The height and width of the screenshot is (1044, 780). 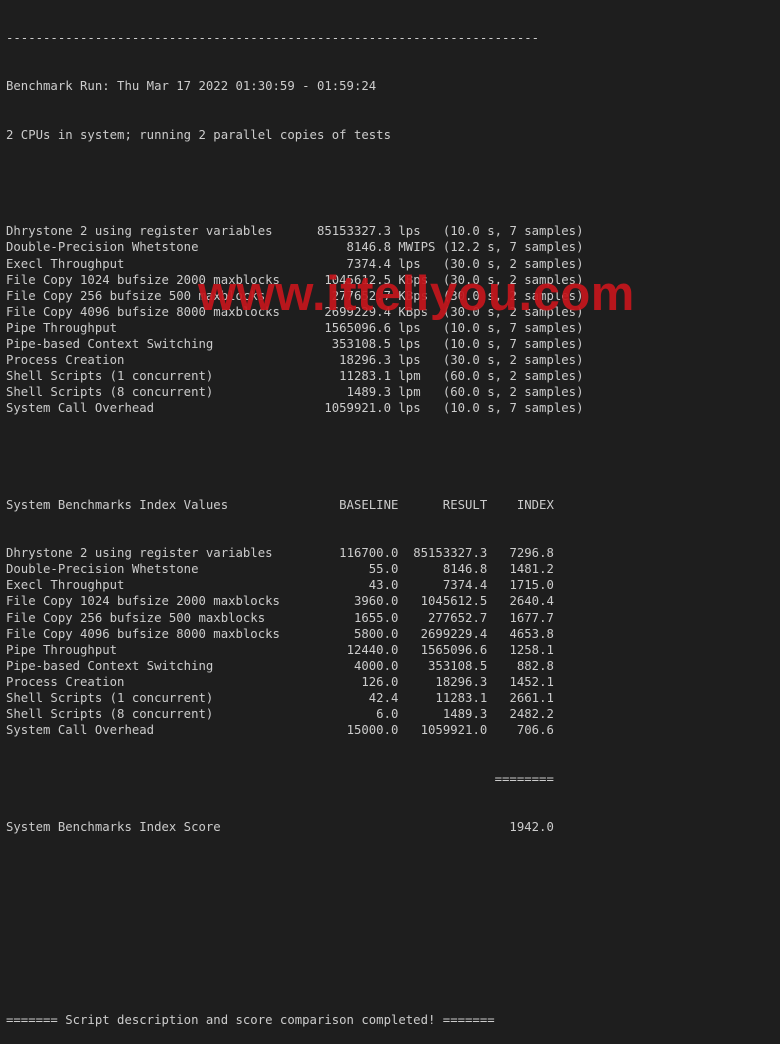 I want to click on result-value: 85153327.3, so click(x=443, y=553).